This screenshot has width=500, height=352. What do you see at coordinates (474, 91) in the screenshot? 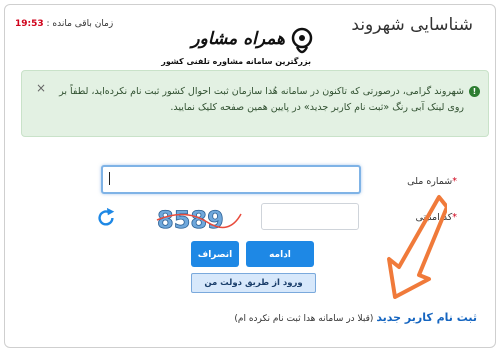
I see `info-icon: !` at bounding box center [474, 91].